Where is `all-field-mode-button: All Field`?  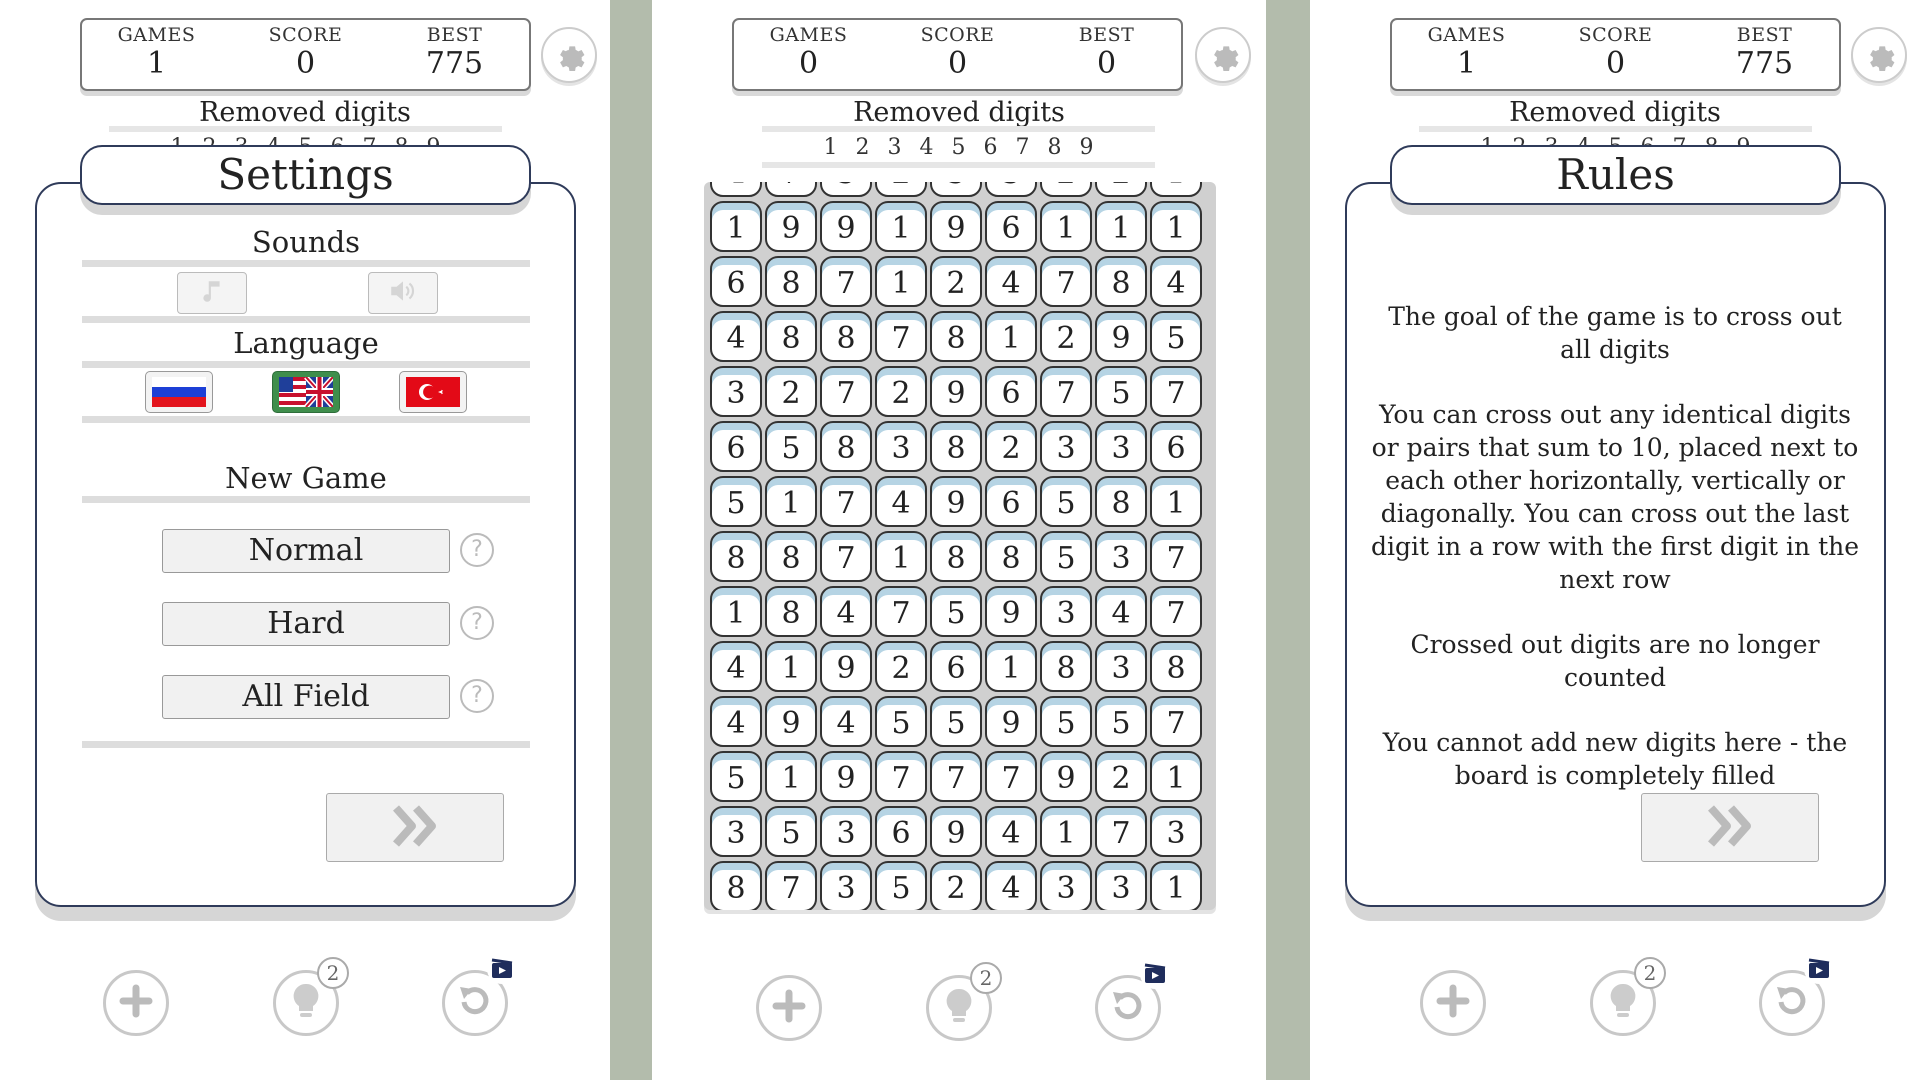 all-field-mode-button: All Field is located at coordinates (306, 697).